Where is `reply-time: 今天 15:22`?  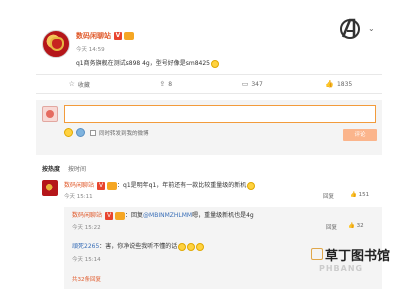
reply-time: 今天 15:22 is located at coordinates (86, 228).